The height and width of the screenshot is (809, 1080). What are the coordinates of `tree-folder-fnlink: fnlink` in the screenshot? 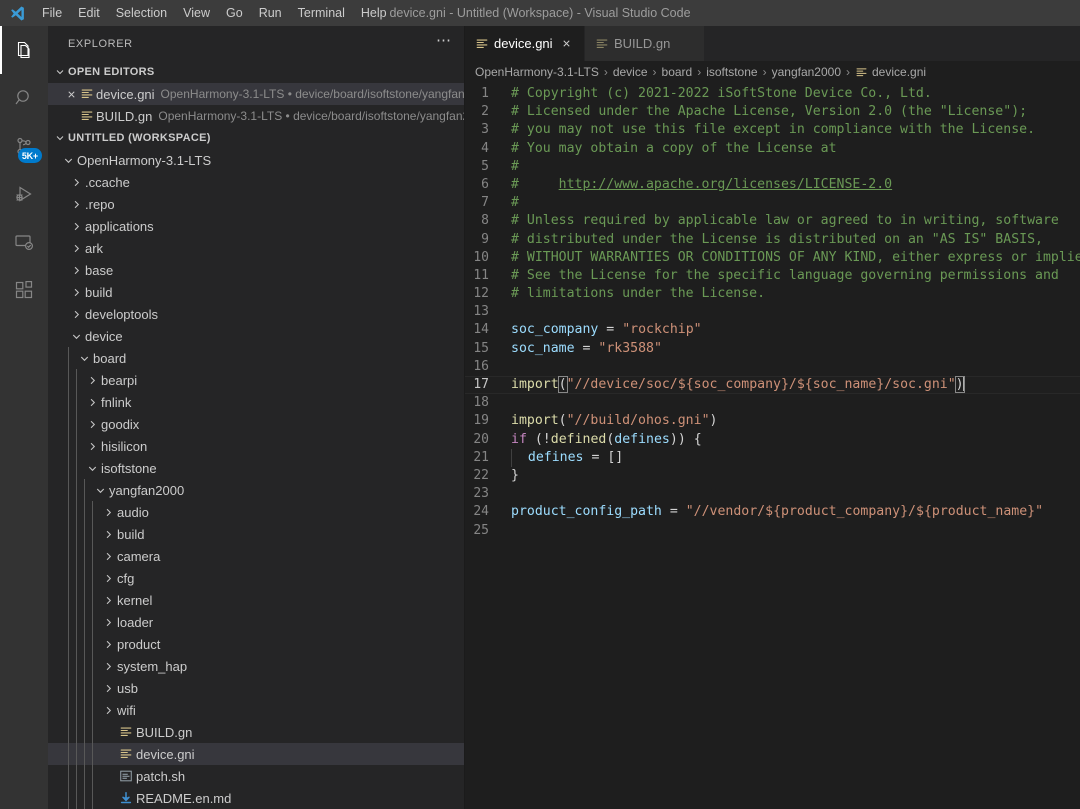 It's located at (256, 402).